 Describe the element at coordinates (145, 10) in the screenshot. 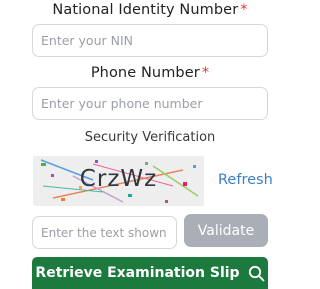

I see `nin-label-text: National Identity Number` at that location.